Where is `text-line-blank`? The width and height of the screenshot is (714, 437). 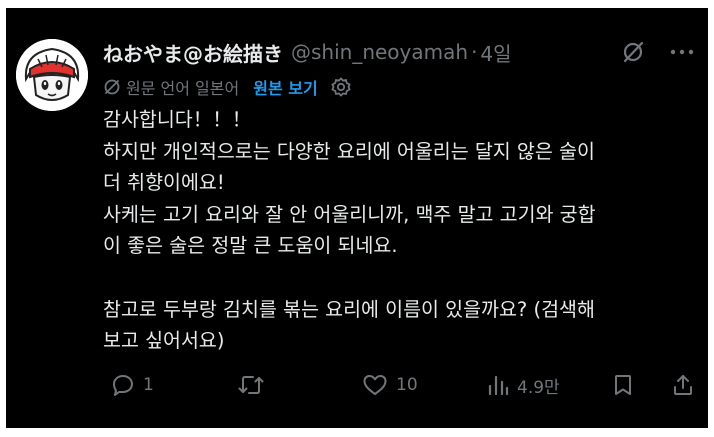 text-line-blank is located at coordinates (399, 278).